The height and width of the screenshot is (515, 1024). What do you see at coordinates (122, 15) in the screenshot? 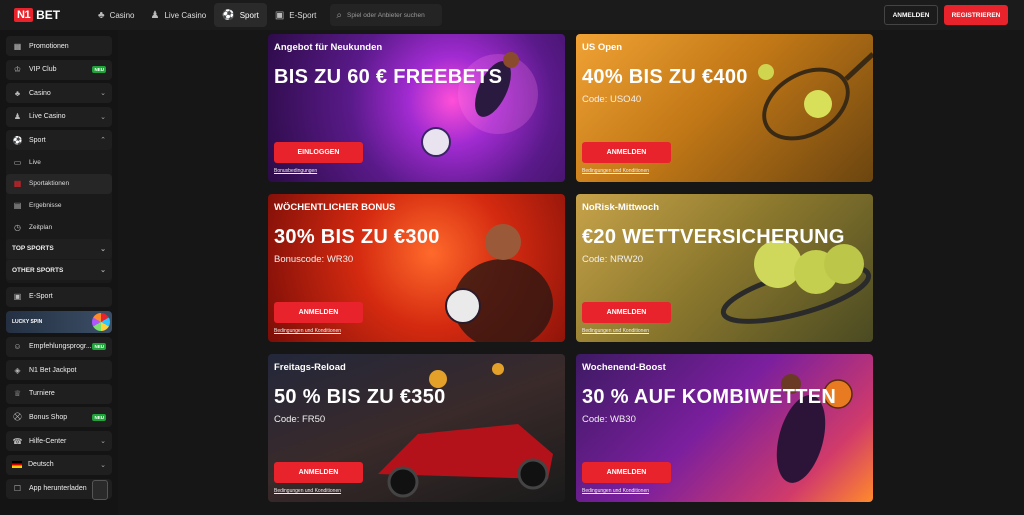
I see `nav-casino-label: Casino` at bounding box center [122, 15].